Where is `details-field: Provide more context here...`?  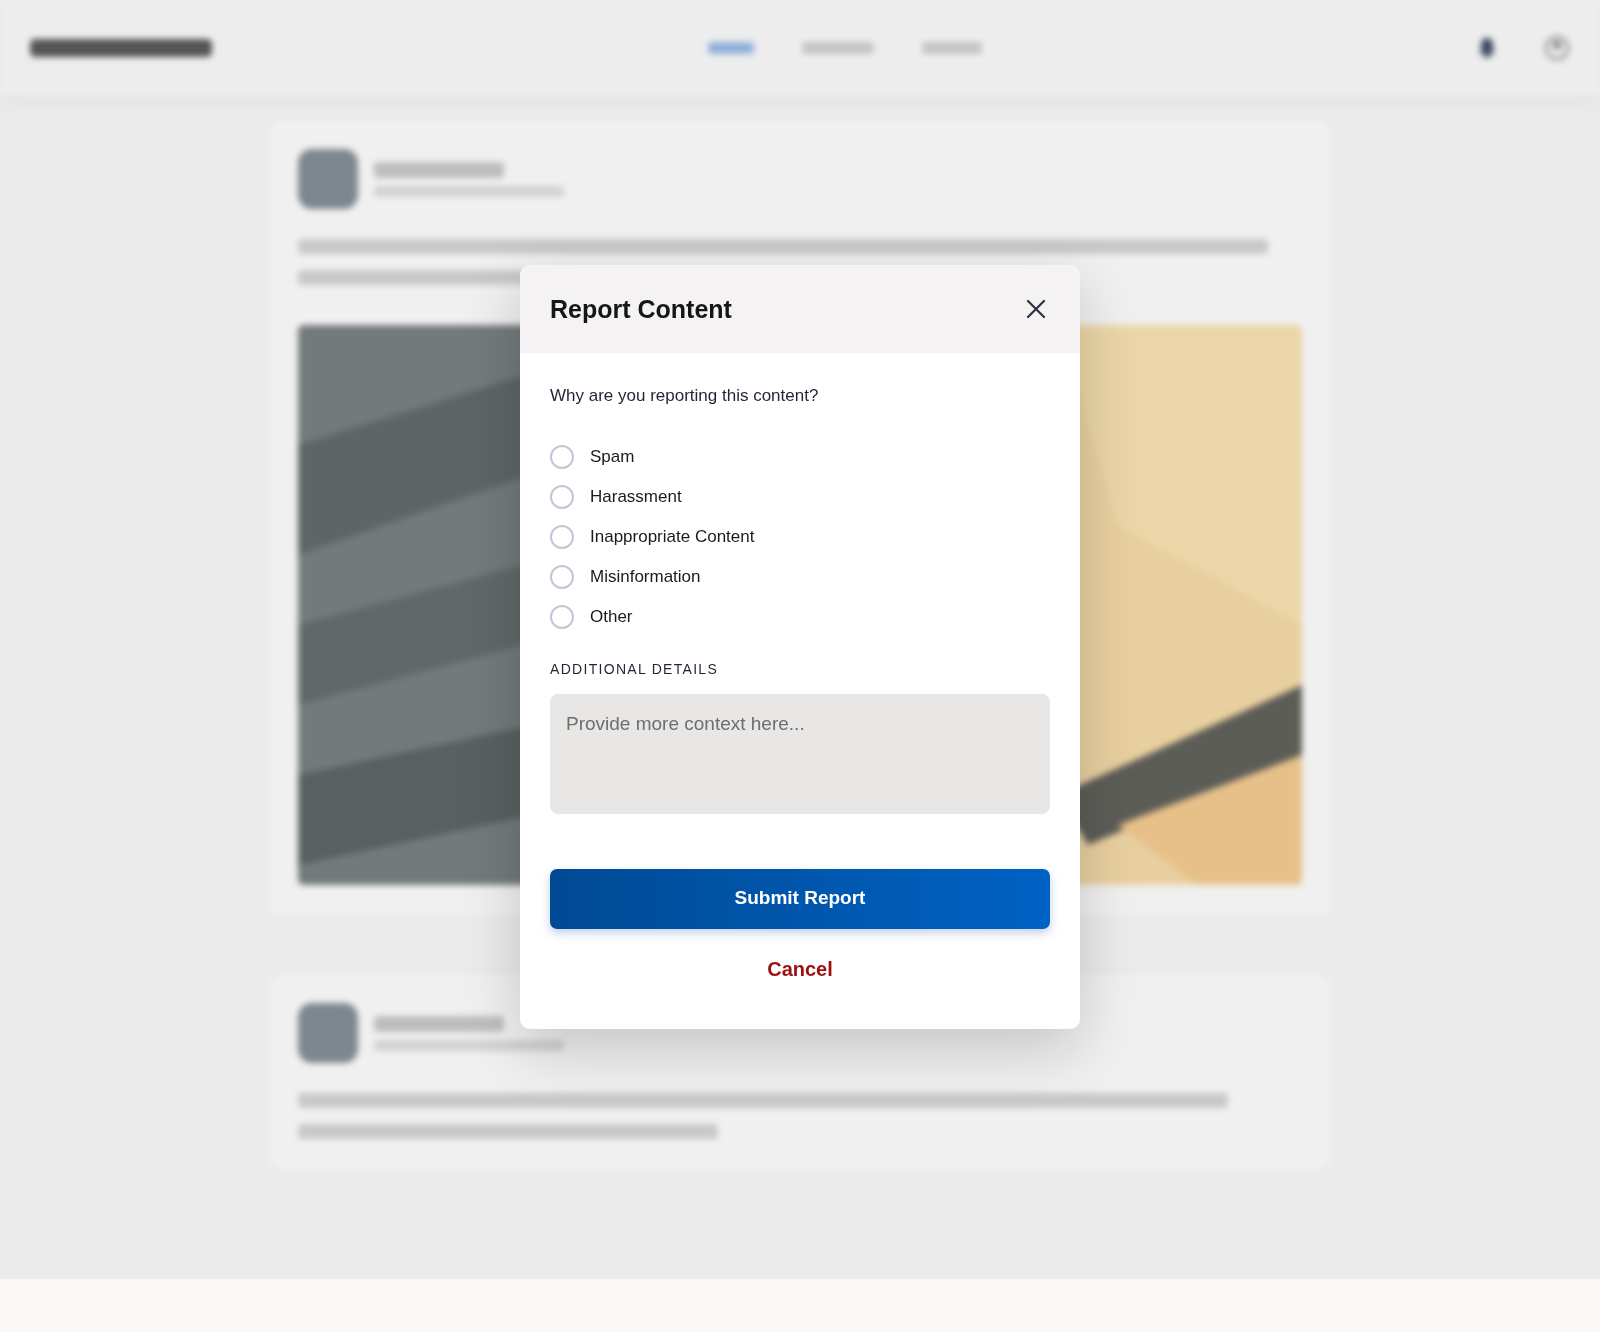
details-field: Provide more context here... is located at coordinates (800, 753).